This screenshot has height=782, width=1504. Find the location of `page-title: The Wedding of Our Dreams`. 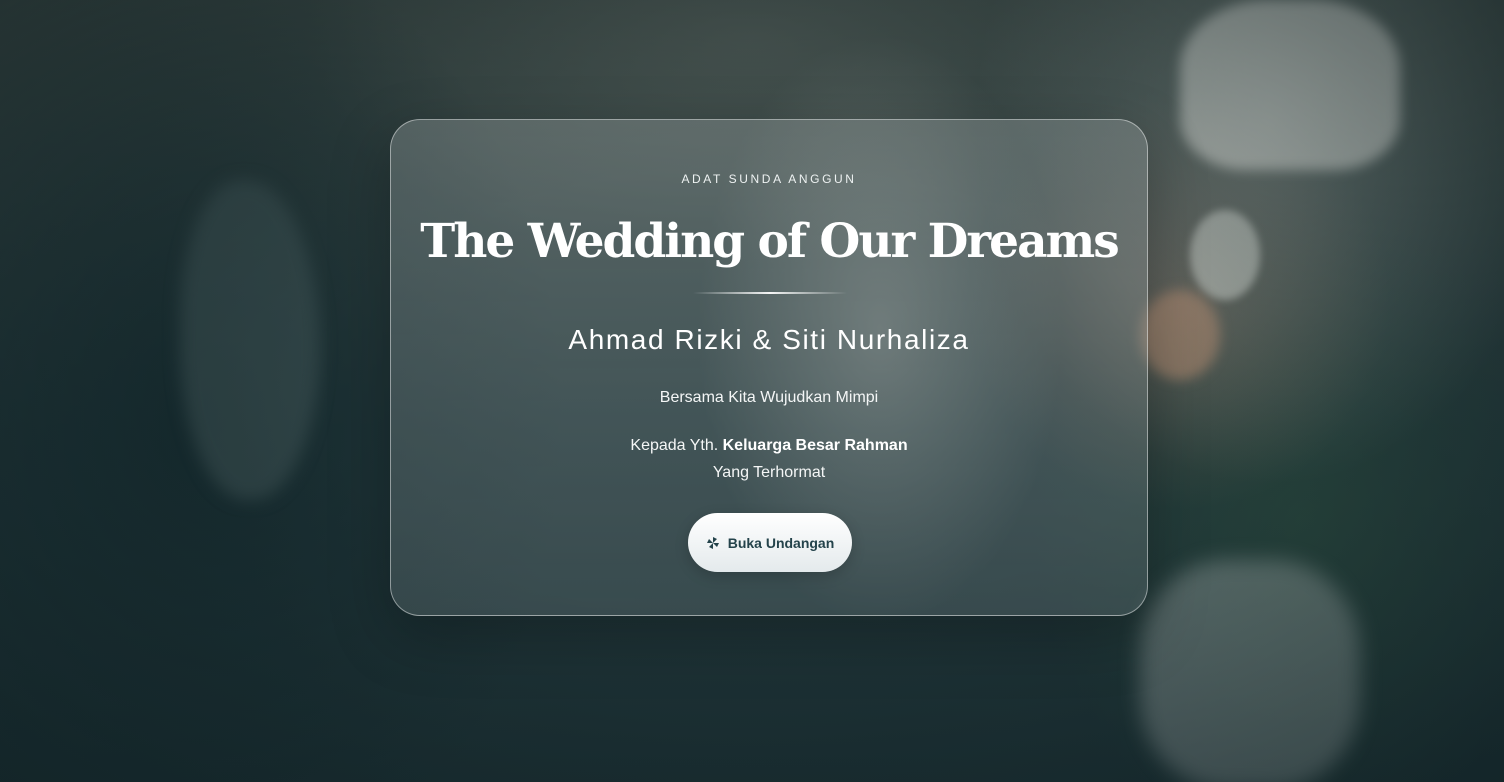

page-title: The Wedding of Our Dreams is located at coordinates (769, 241).